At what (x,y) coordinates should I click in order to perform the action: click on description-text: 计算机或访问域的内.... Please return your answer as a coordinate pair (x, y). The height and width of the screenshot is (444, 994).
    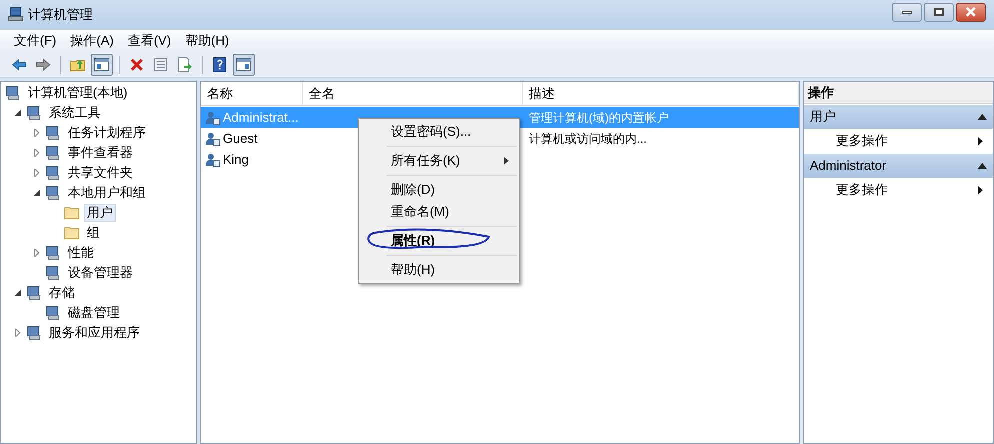
    Looking at the image, I should click on (588, 139).